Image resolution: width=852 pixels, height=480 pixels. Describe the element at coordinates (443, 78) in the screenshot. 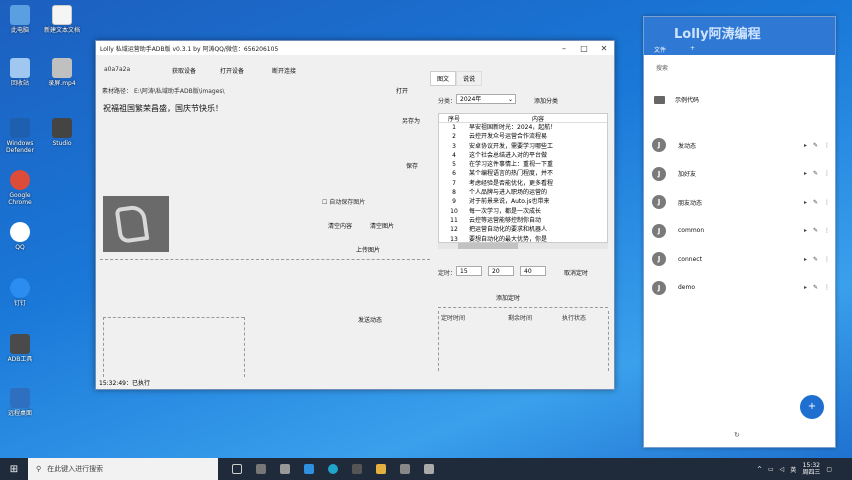

I see `tab-image-text: 图文` at that location.